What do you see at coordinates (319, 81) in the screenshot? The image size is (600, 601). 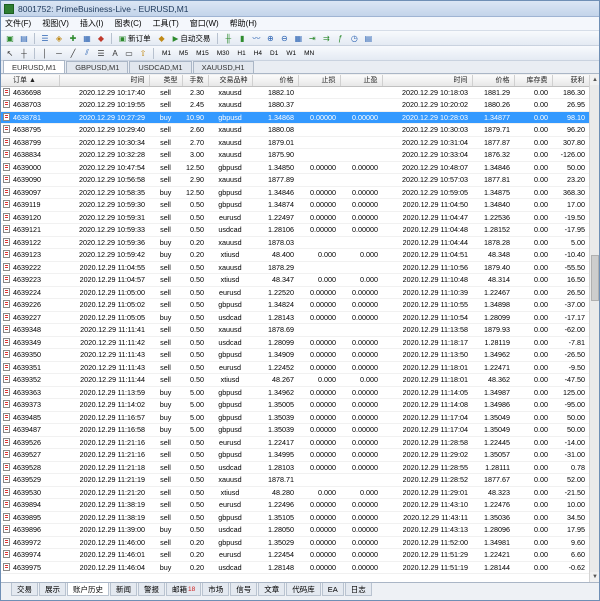 I see `column-stop-loss: 止损` at bounding box center [319, 81].